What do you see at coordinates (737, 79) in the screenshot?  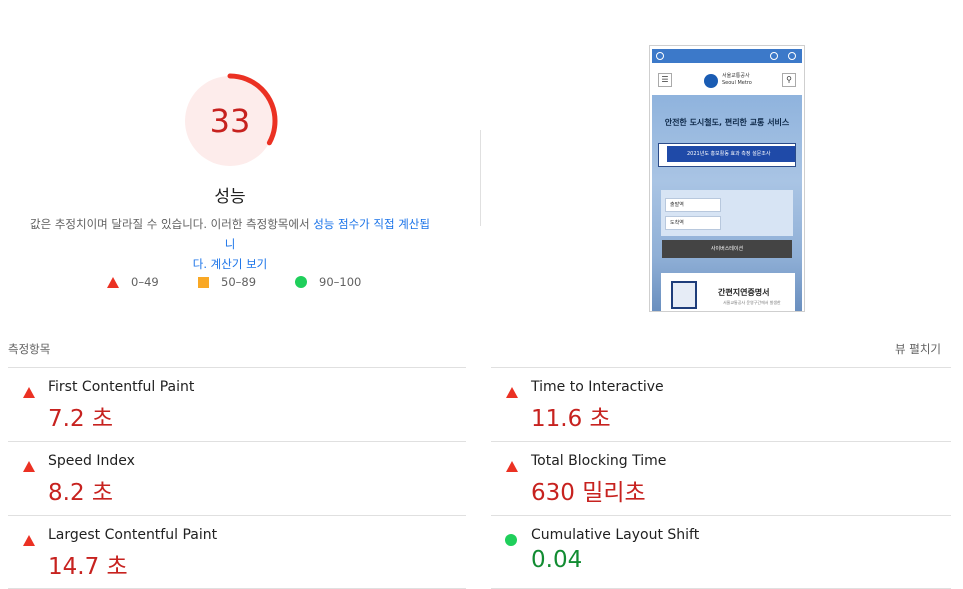 I see `screenshot-logo-text: 서울교통공사 Seoul Metro` at bounding box center [737, 79].